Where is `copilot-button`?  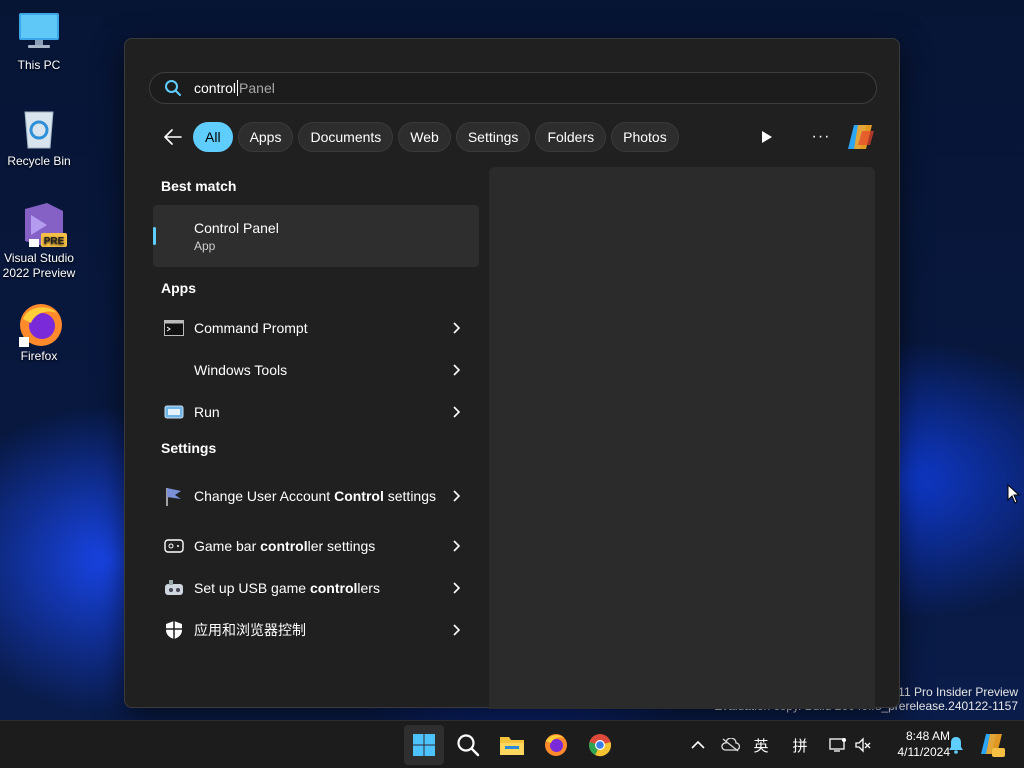 copilot-button is located at coordinates (860, 137).